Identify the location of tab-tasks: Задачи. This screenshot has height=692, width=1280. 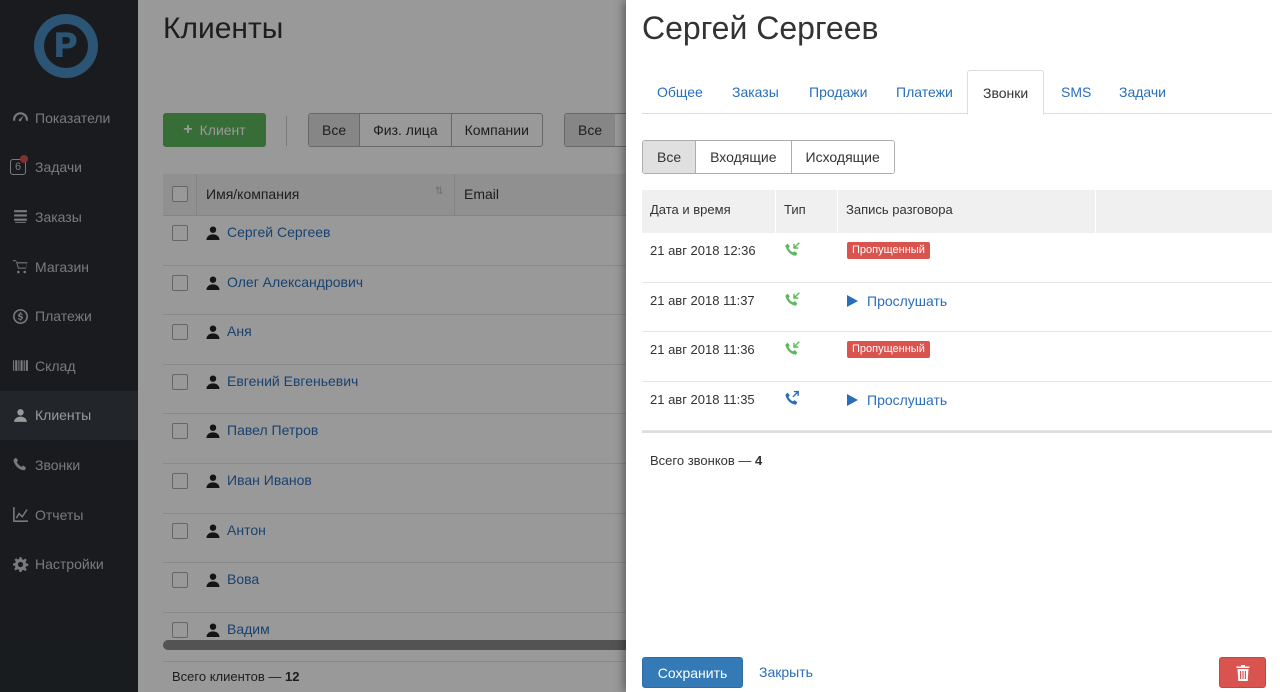
(1142, 92).